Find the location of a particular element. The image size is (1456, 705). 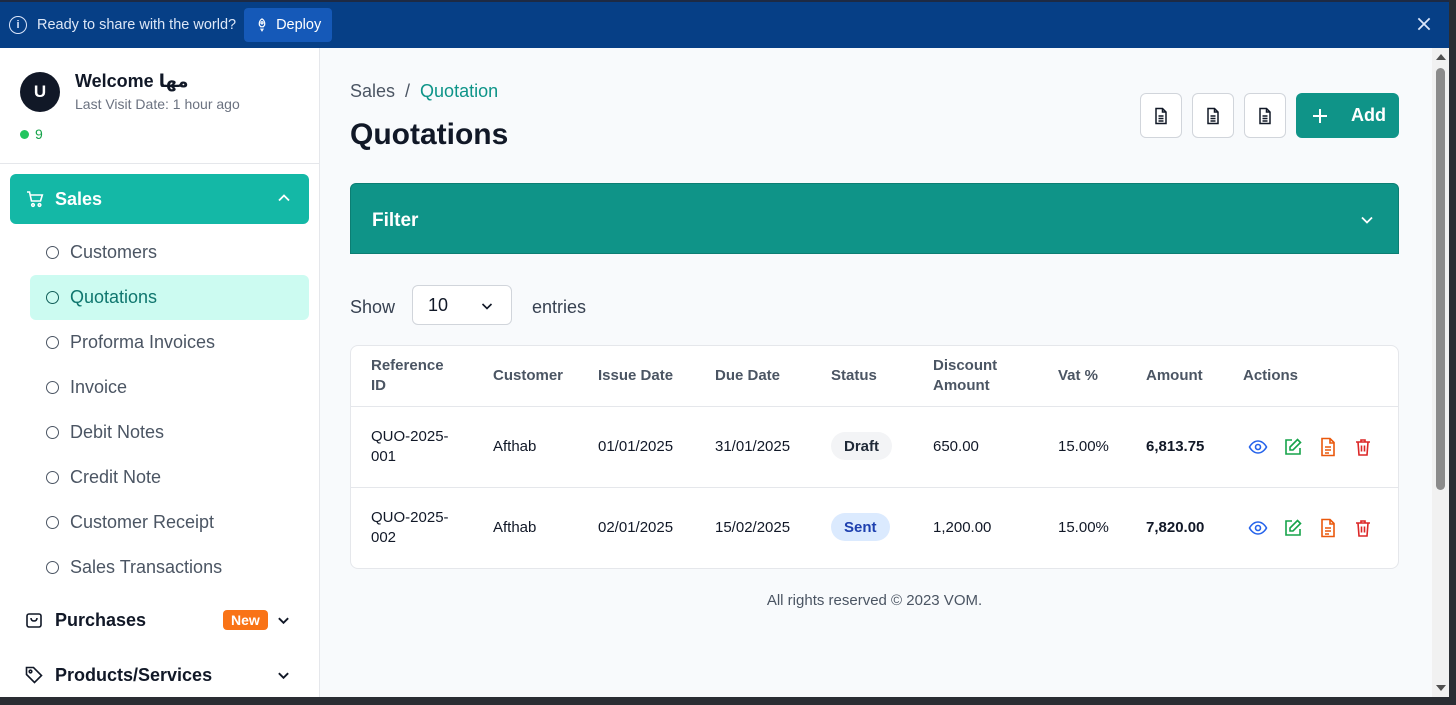

sidebar-item-label: Quotations is located at coordinates (114, 297).